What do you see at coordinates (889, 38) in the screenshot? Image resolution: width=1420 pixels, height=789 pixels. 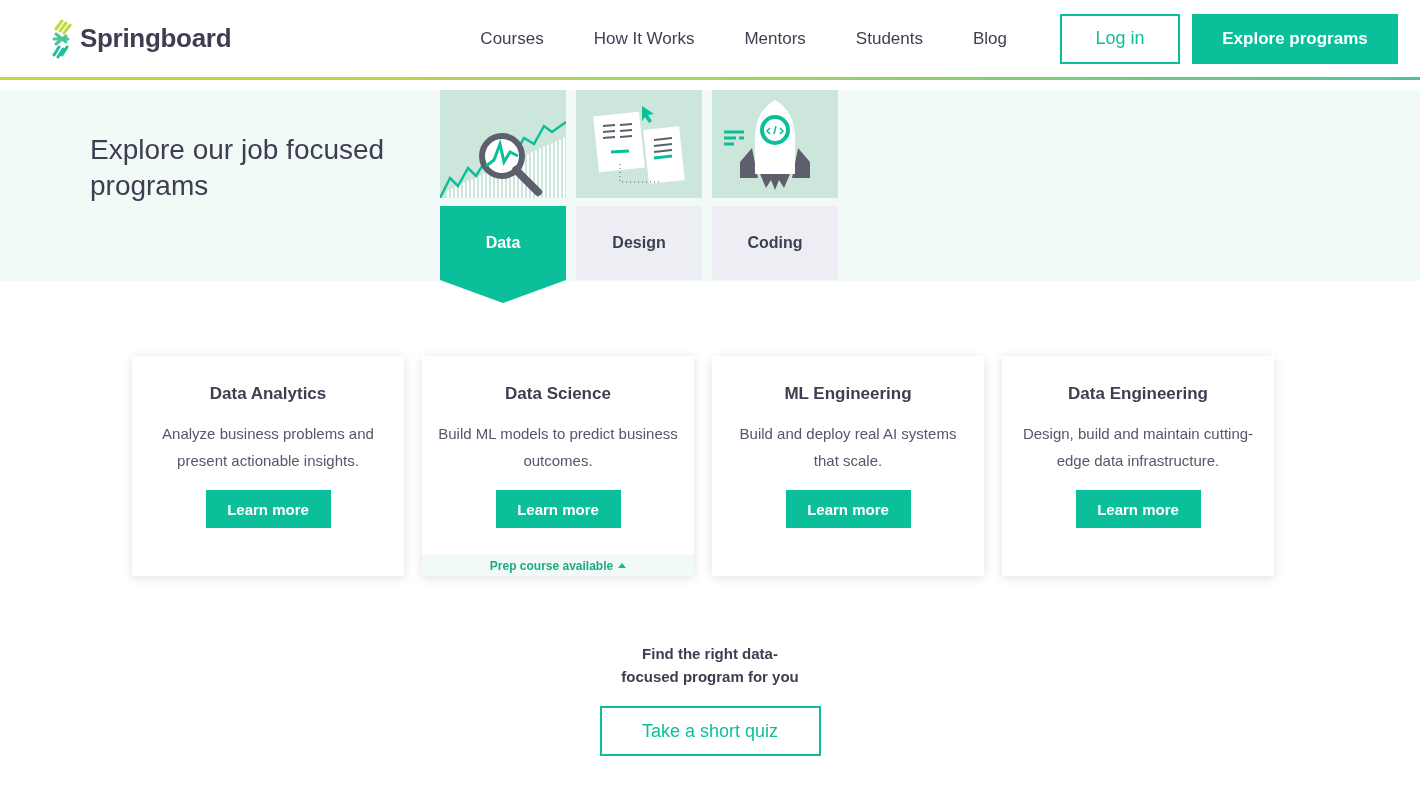 I see `nav-link: Students` at bounding box center [889, 38].